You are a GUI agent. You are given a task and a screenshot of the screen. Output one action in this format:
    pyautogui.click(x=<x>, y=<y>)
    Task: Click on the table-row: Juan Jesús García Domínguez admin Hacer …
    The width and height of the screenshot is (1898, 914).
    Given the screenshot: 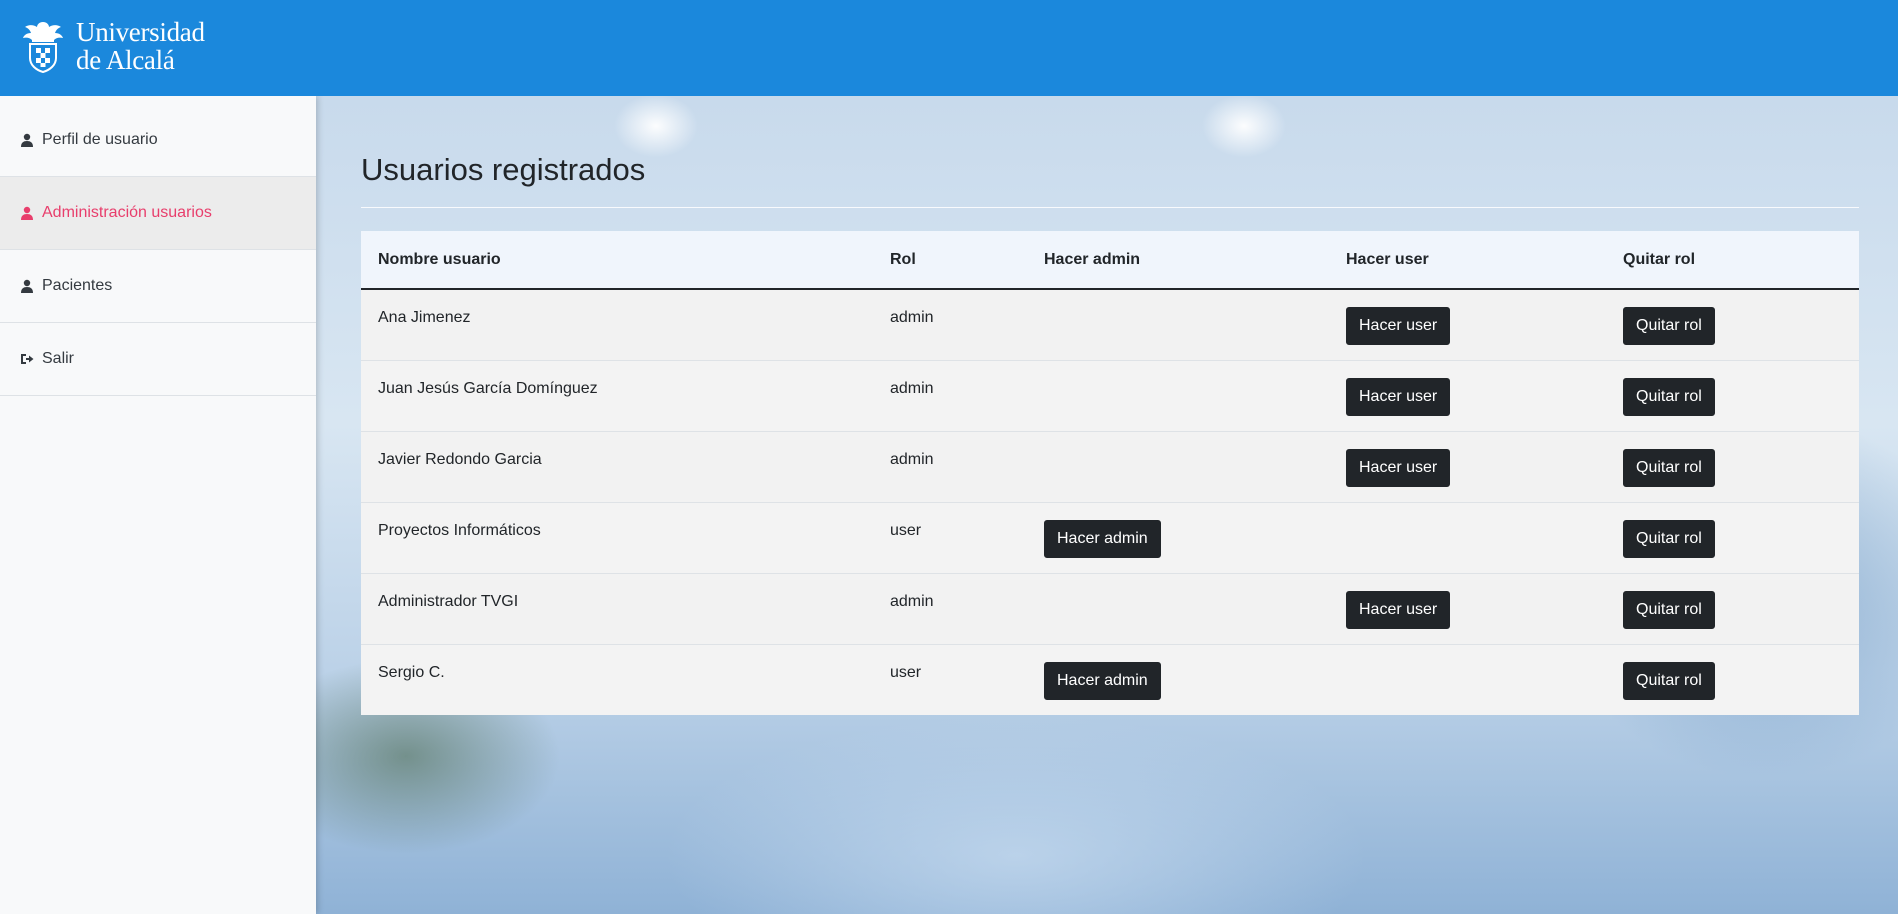 What is the action you would take?
    pyautogui.click(x=1110, y=395)
    